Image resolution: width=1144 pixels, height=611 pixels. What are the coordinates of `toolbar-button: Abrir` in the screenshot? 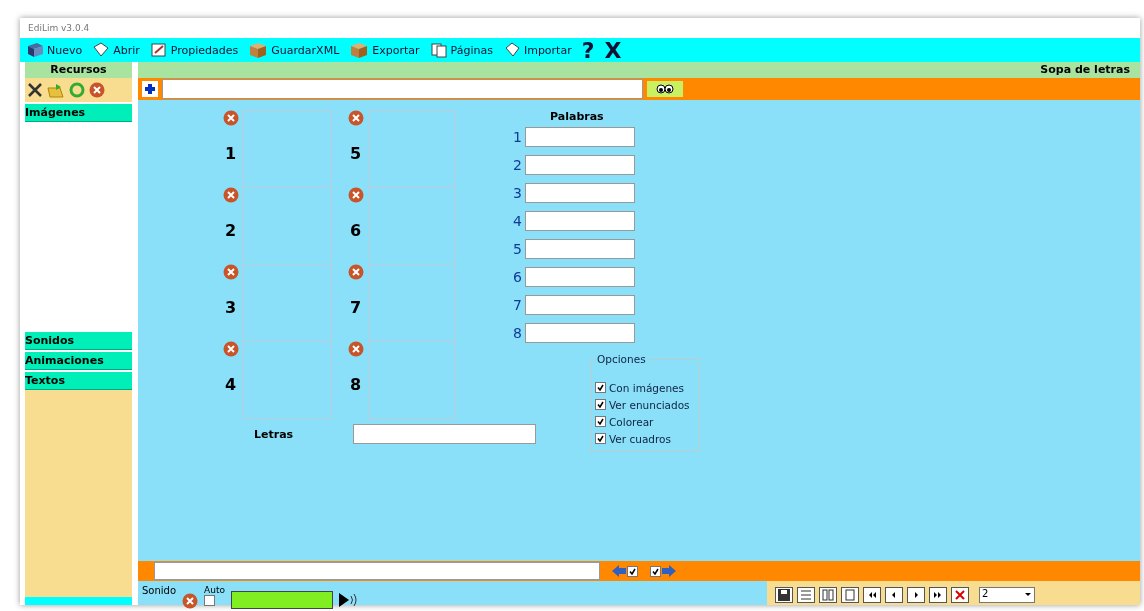 It's located at (116, 50).